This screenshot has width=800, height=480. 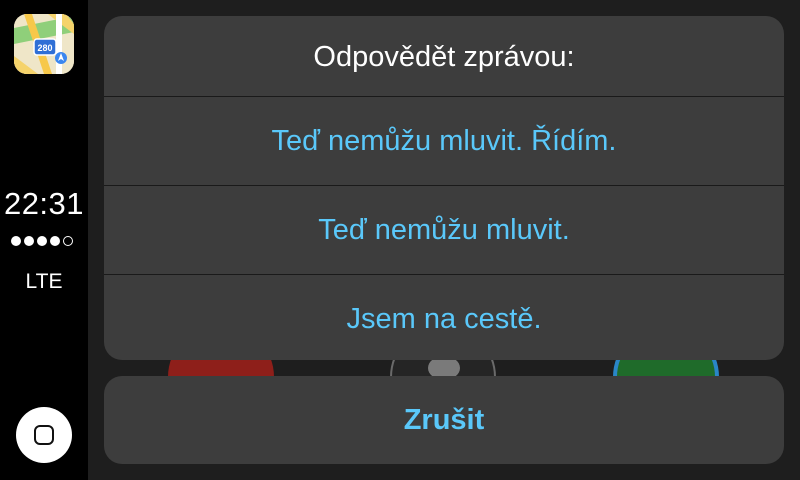 I want to click on maps-icon: 280, so click(x=44, y=44).